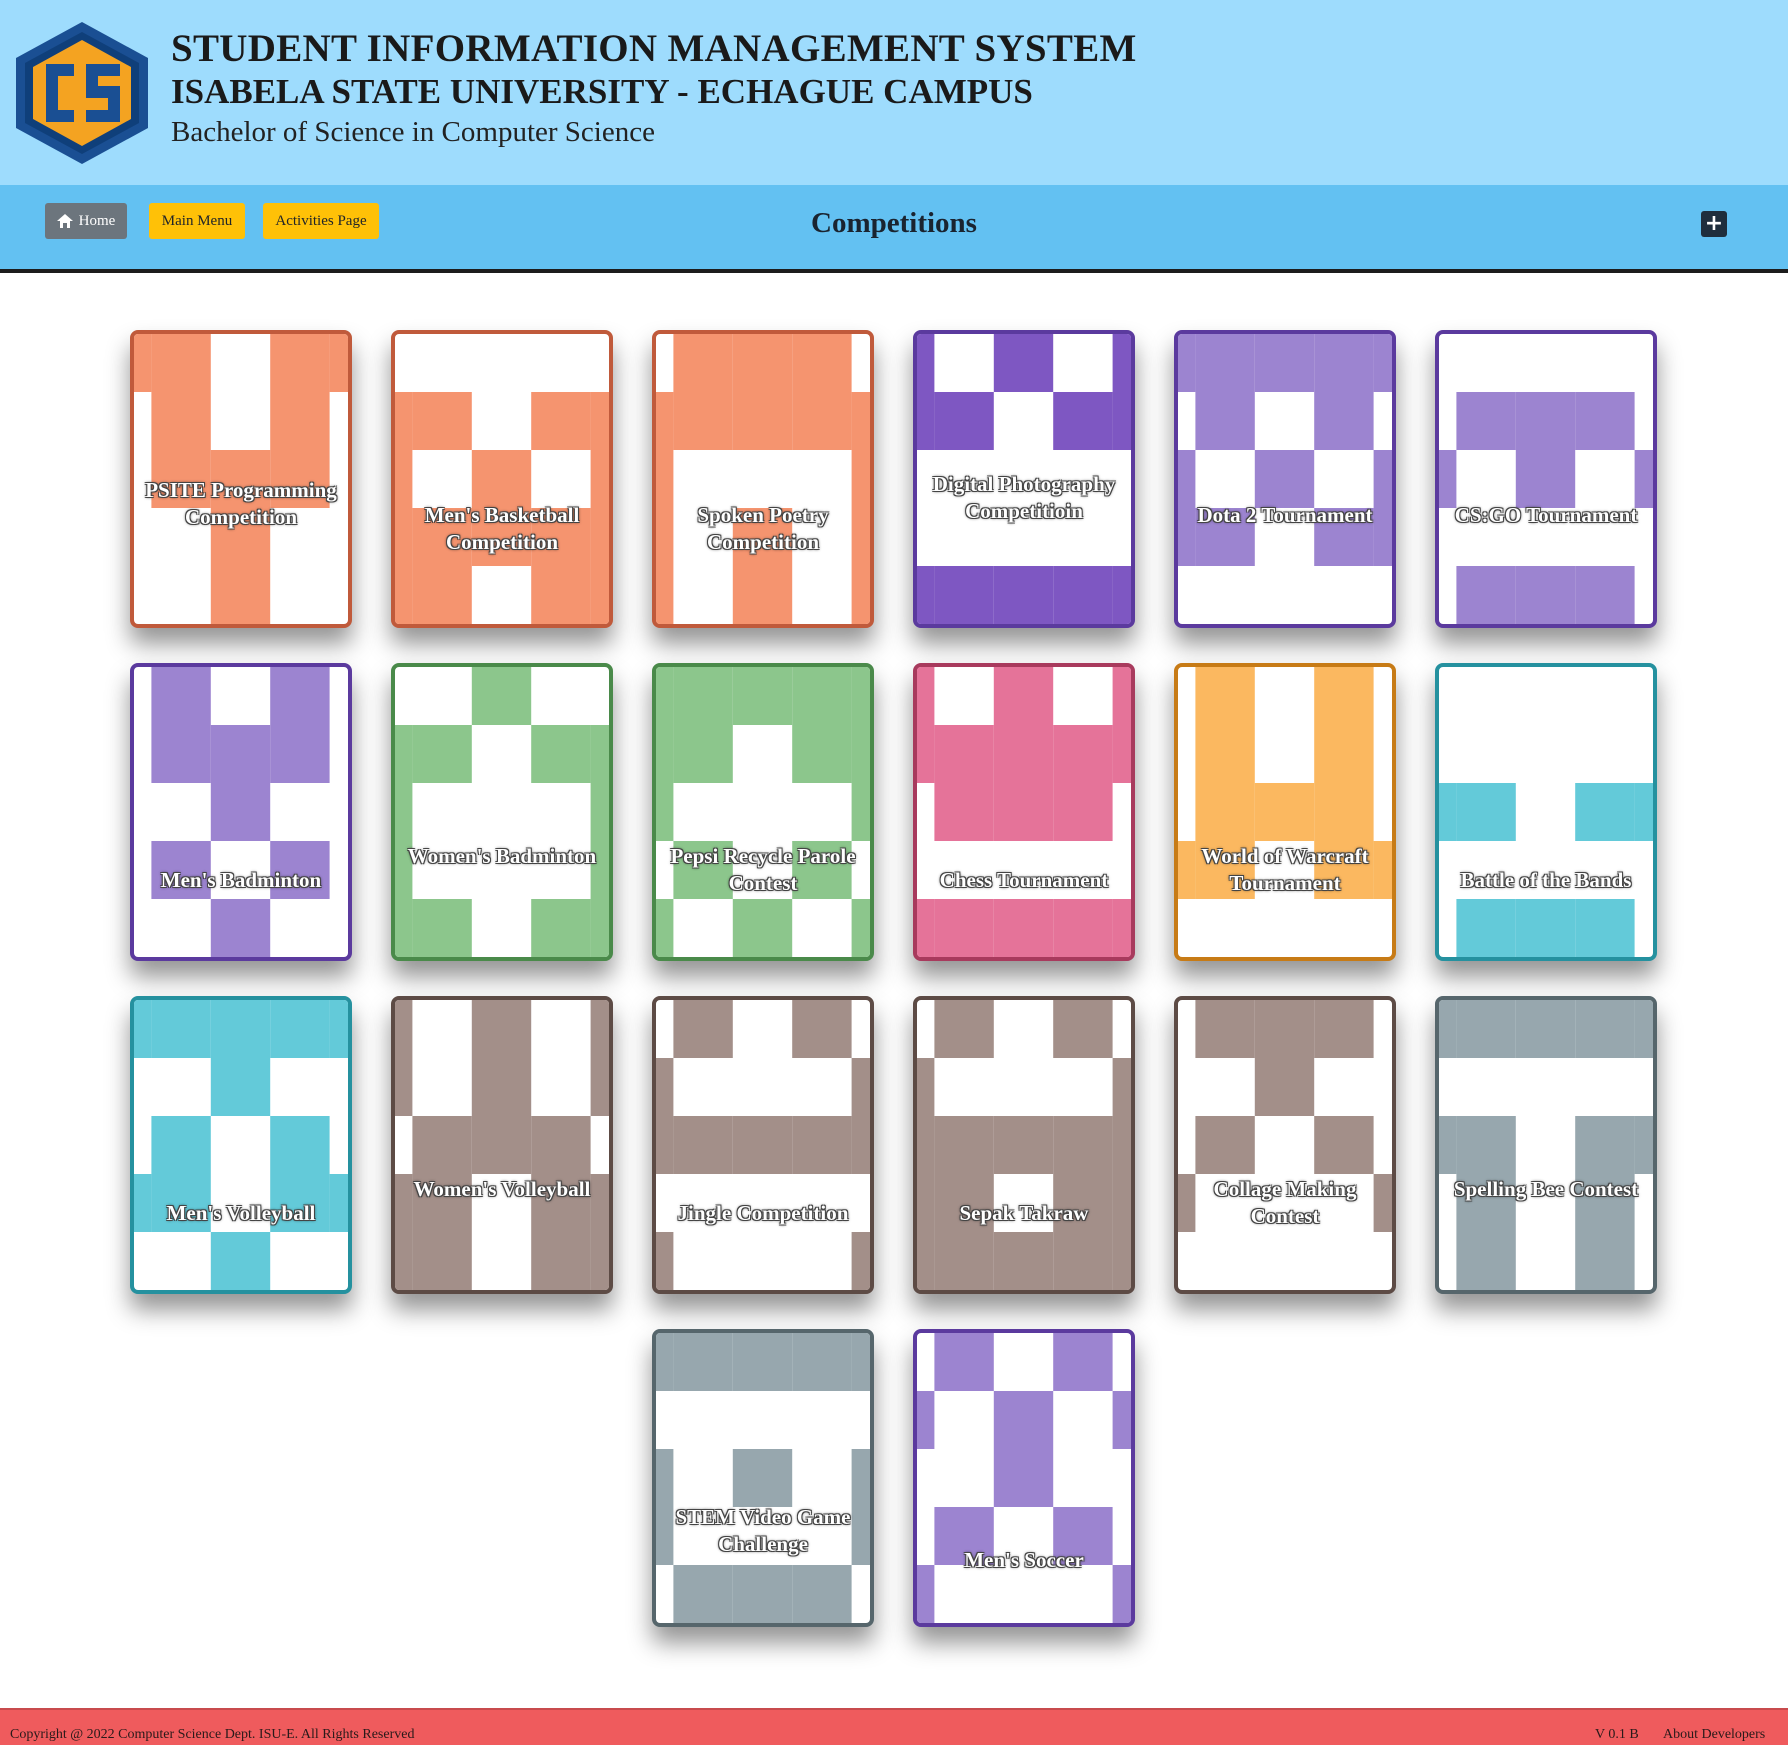  What do you see at coordinates (1024, 1560) in the screenshot?
I see `competition-card-title: Men's Soccer` at bounding box center [1024, 1560].